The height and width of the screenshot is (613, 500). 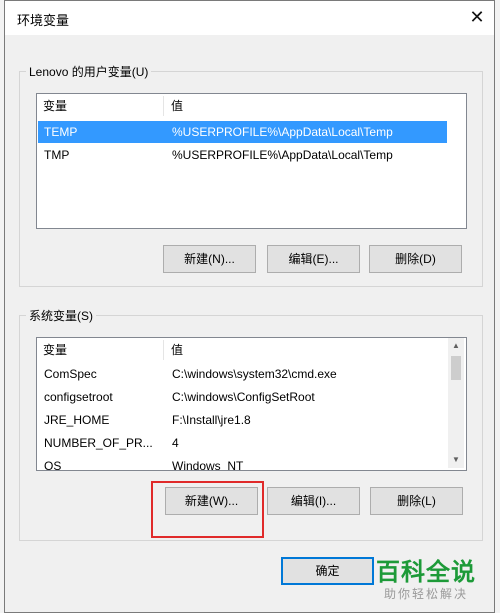 I want to click on watermark-logo: 百科全说 助你轻松解决, so click(x=432, y=579).